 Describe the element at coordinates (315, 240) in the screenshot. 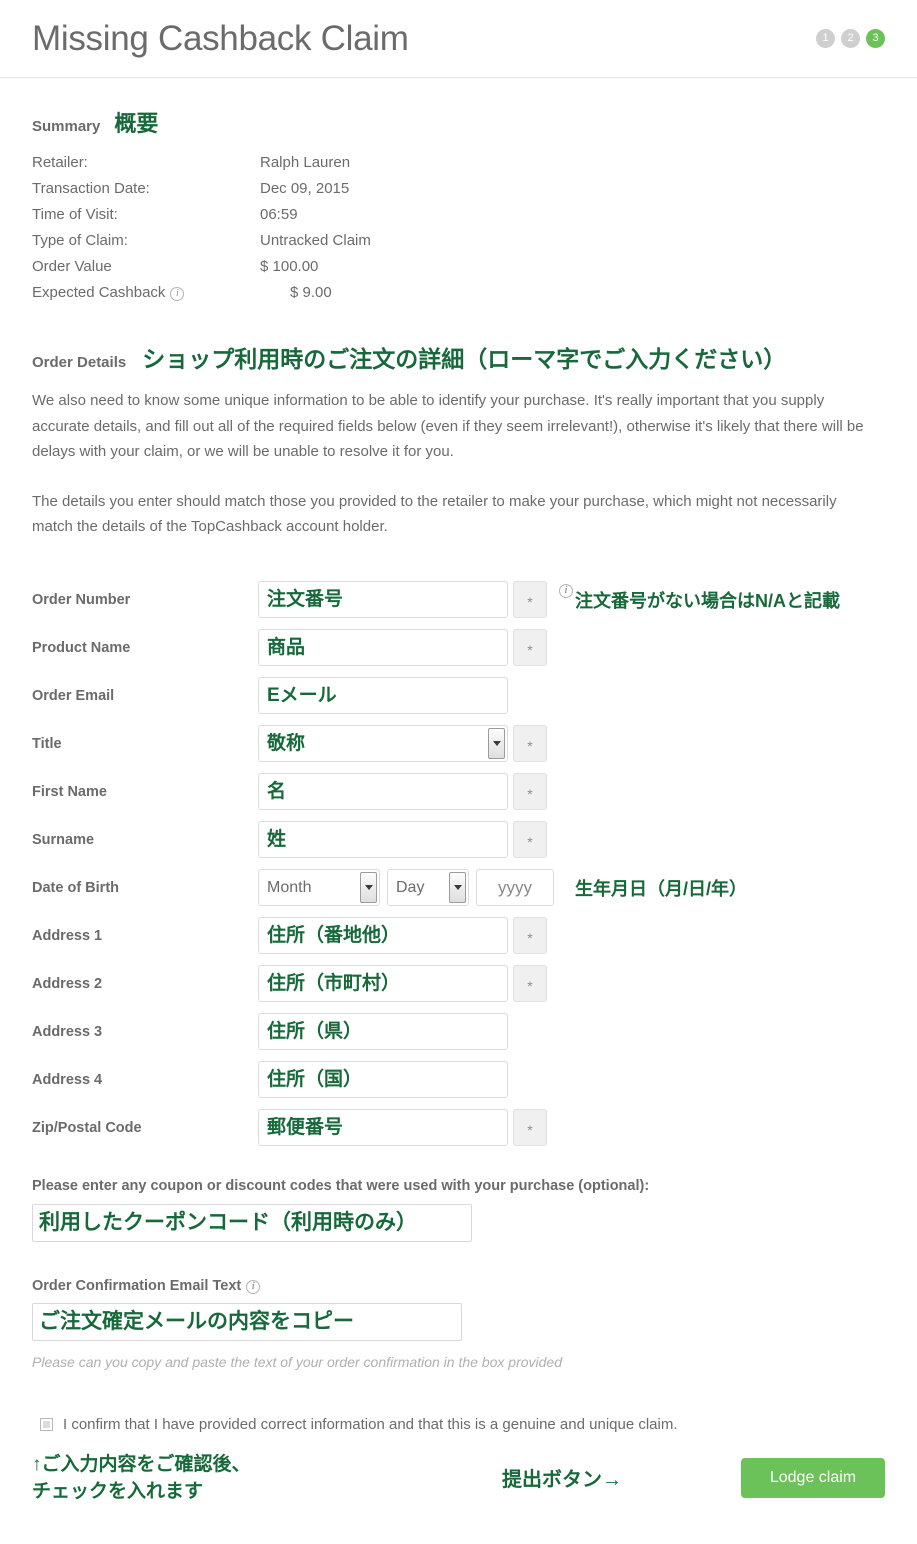

I see `summary-value-type-of-claim: Untracked Claim` at that location.